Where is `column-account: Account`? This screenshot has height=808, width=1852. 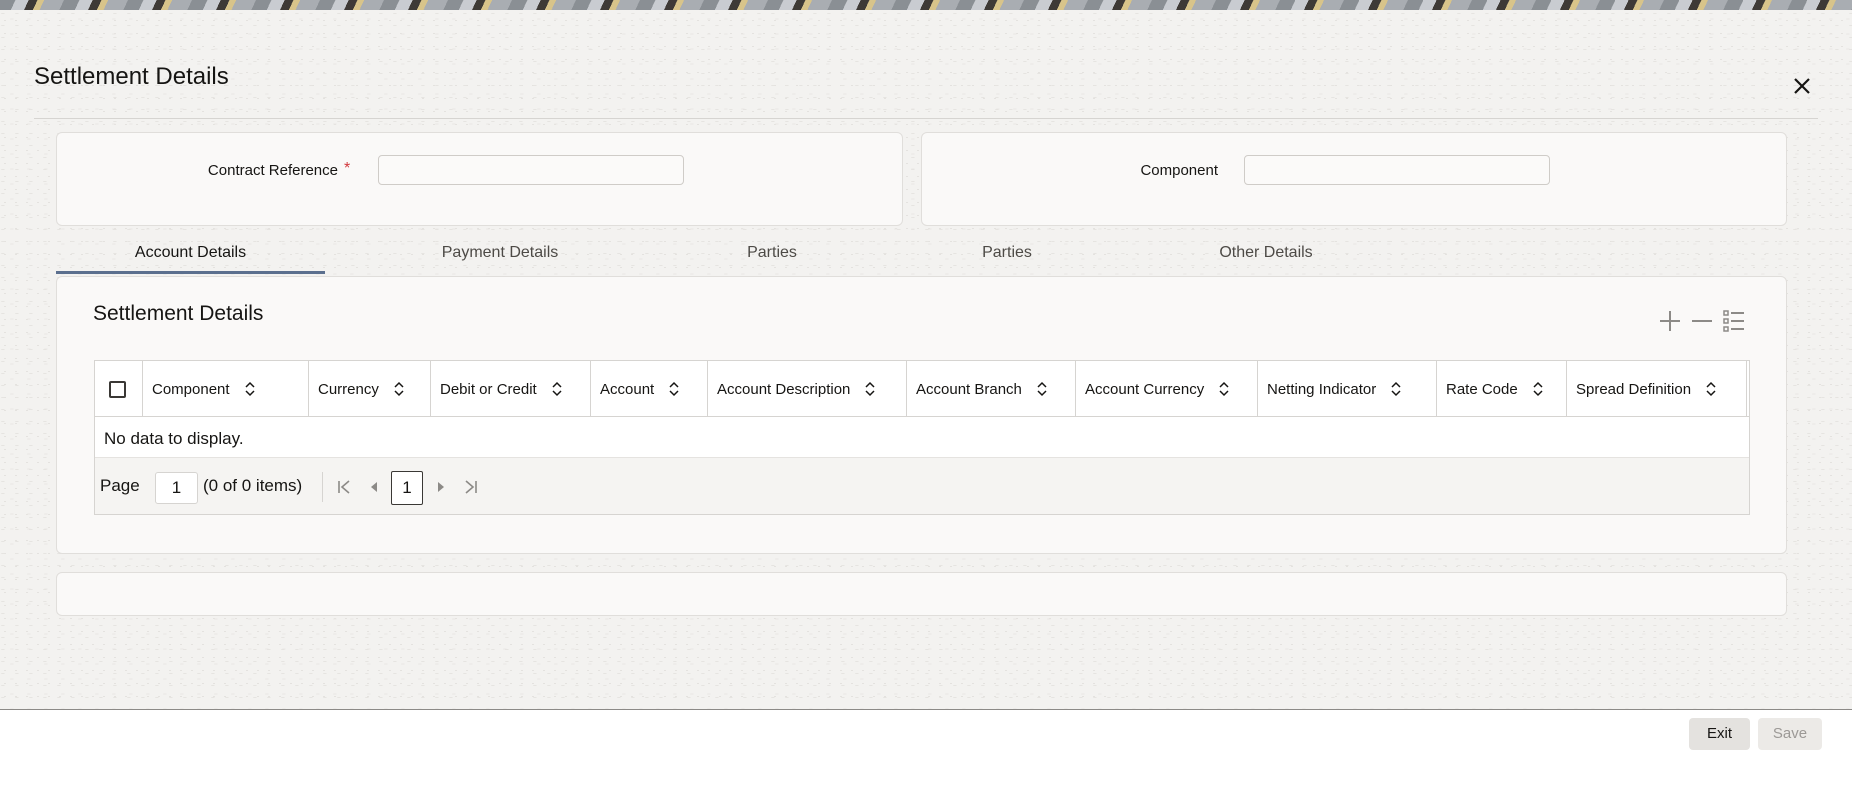 column-account: Account is located at coordinates (649, 389).